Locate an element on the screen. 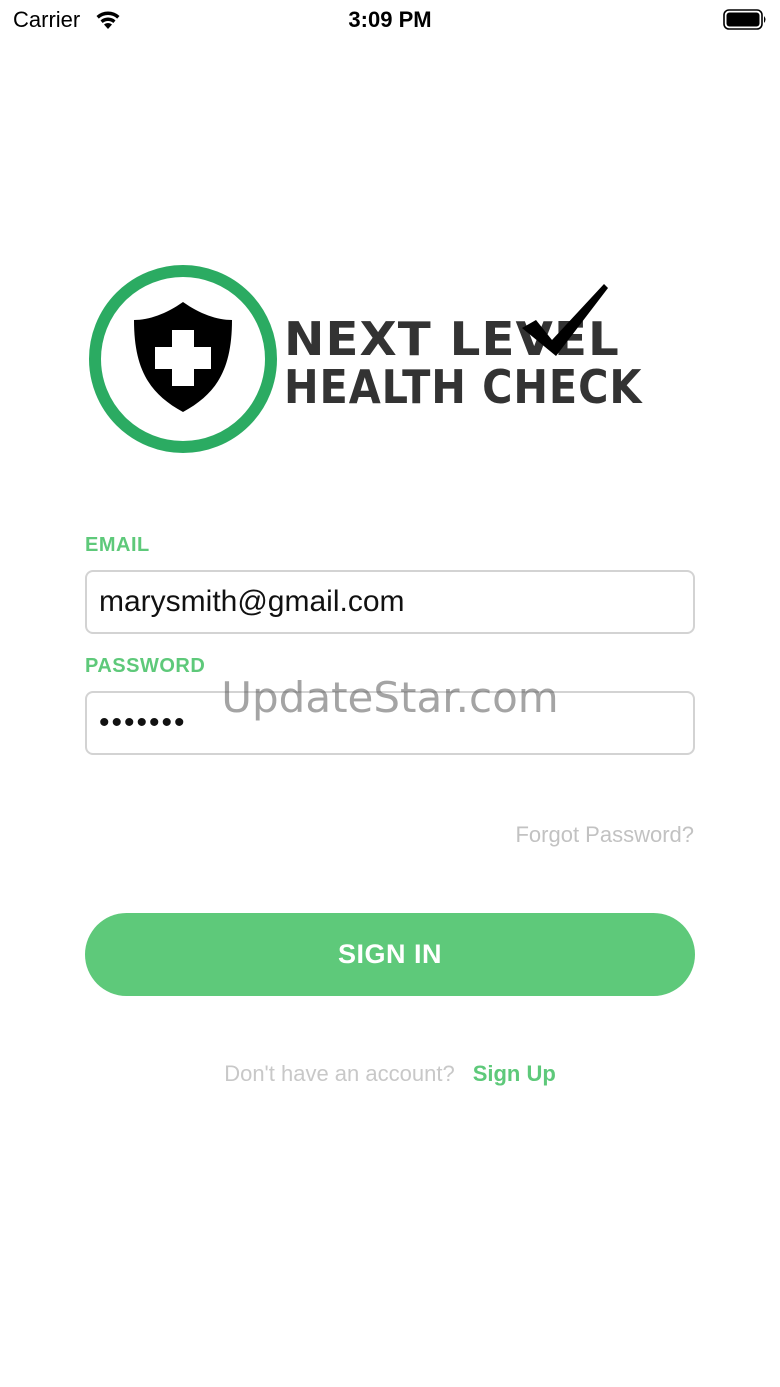  forgot-password-link: Forgot Password? is located at coordinates (604, 835).